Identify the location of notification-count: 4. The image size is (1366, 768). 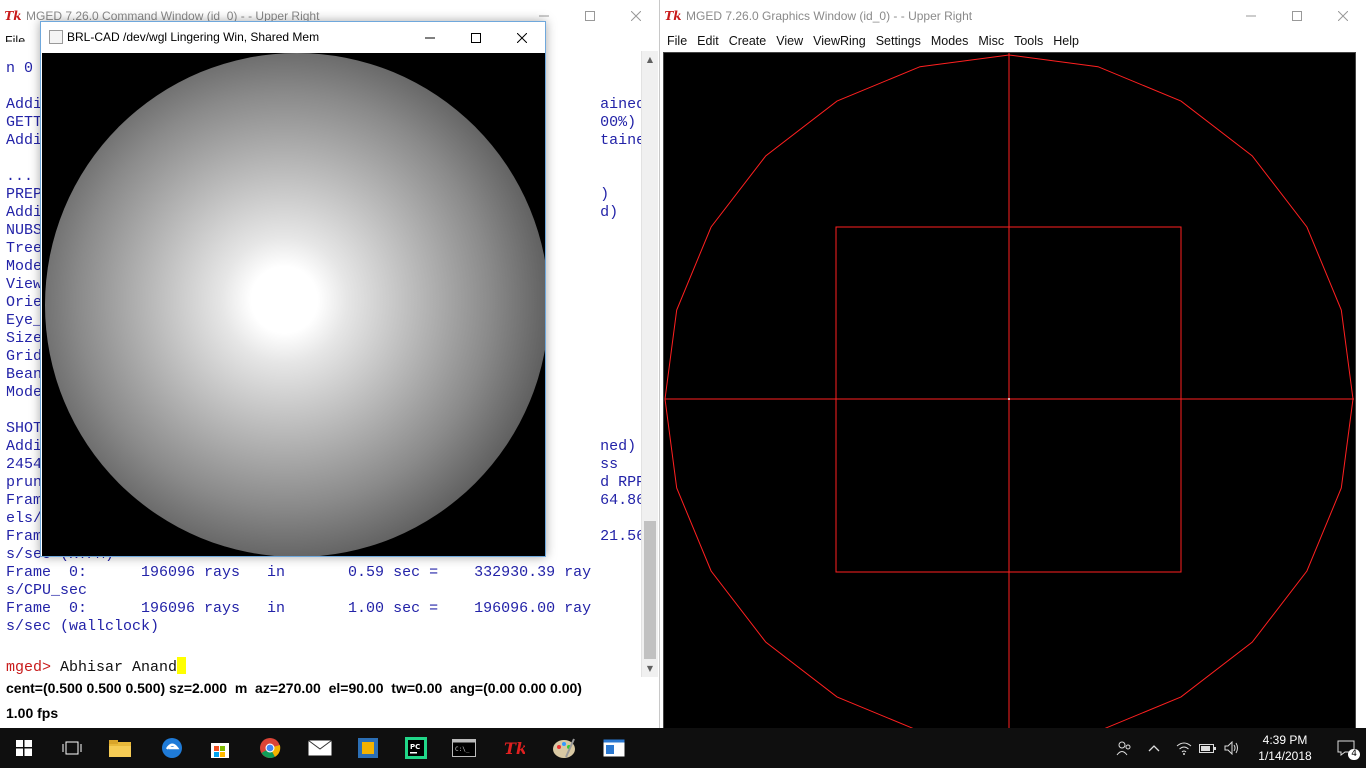
(1354, 754).